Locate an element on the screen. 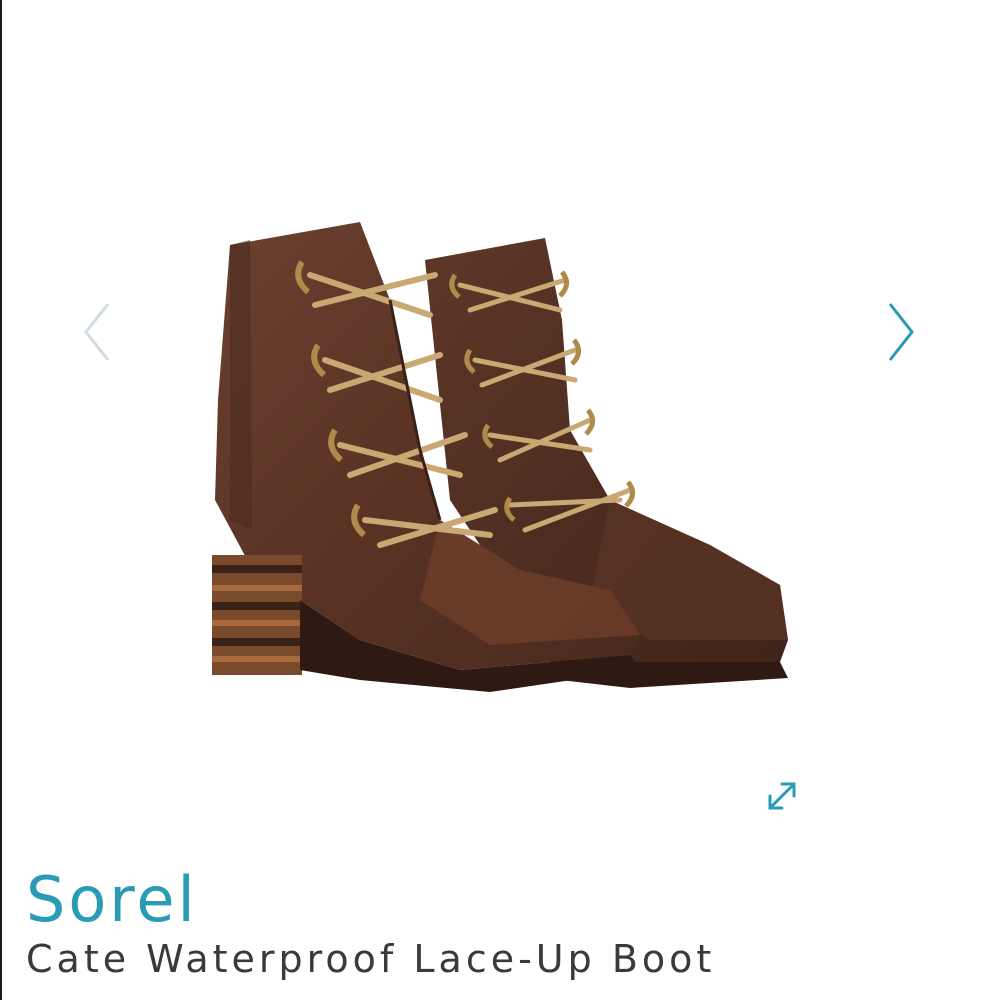  brand-name: Sorel is located at coordinates (112, 900).